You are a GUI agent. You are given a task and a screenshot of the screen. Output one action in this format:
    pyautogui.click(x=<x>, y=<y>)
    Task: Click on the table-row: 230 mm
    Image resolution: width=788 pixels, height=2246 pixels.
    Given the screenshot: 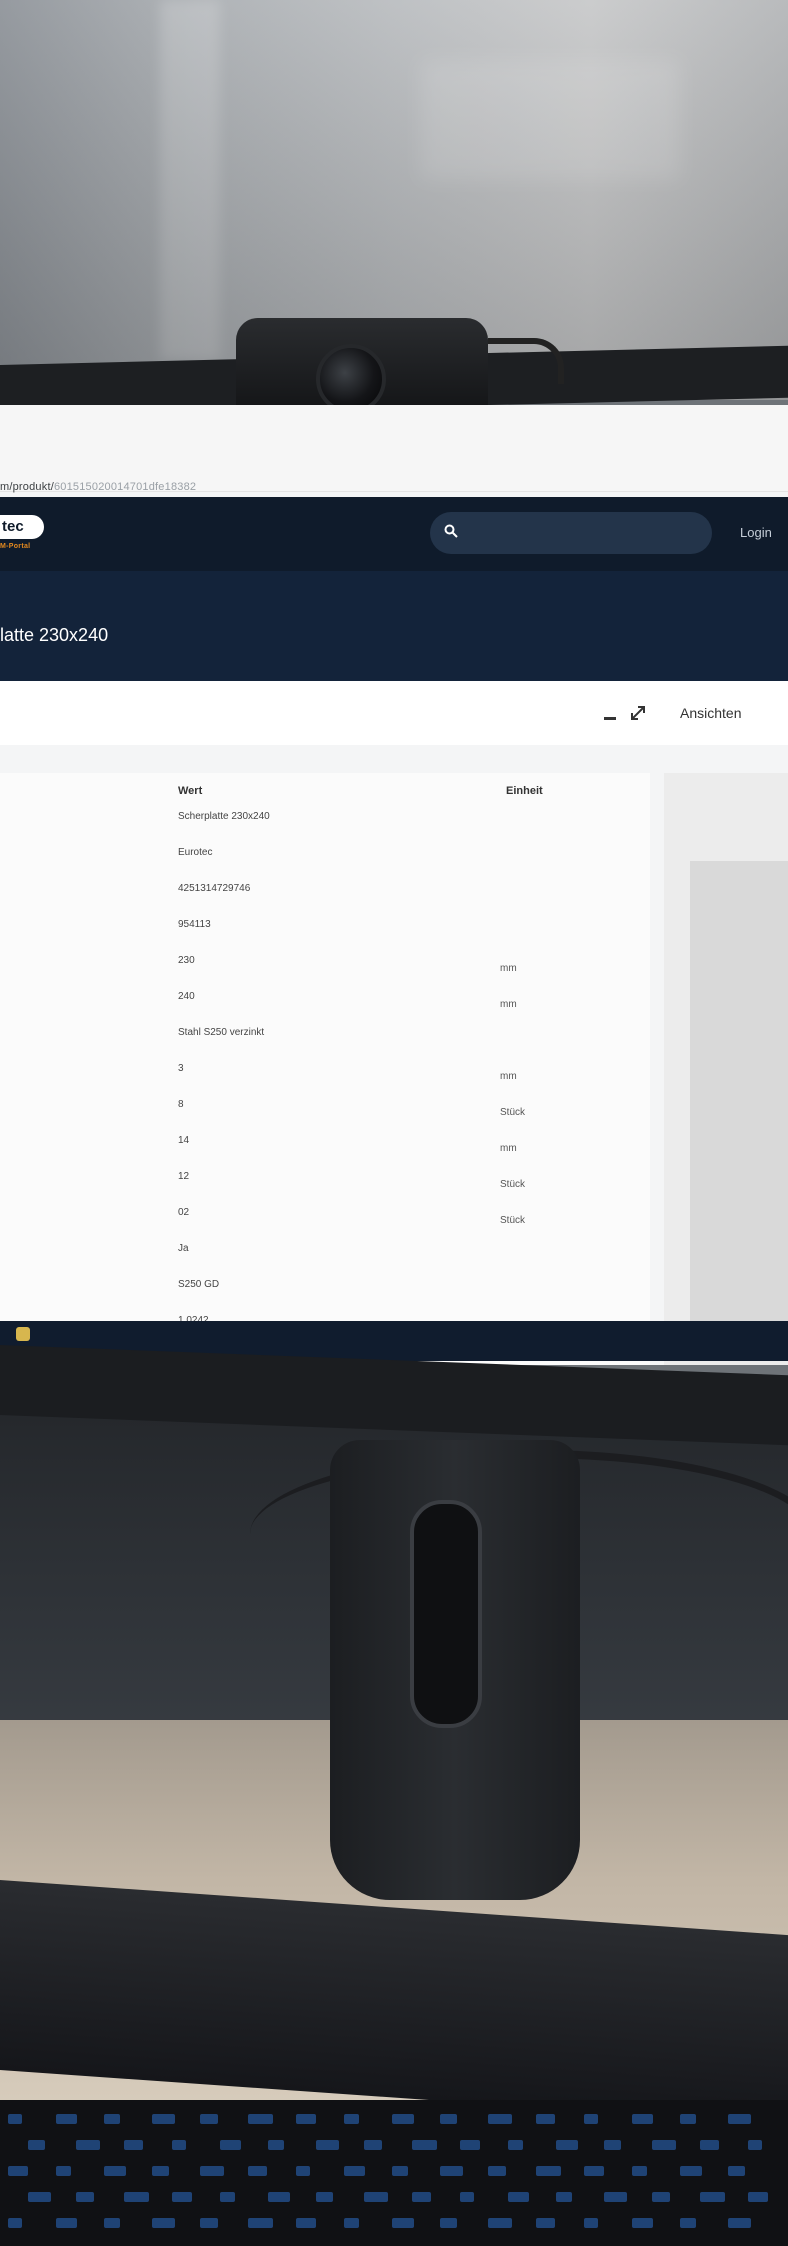 What is the action you would take?
    pyautogui.click(x=320, y=965)
    